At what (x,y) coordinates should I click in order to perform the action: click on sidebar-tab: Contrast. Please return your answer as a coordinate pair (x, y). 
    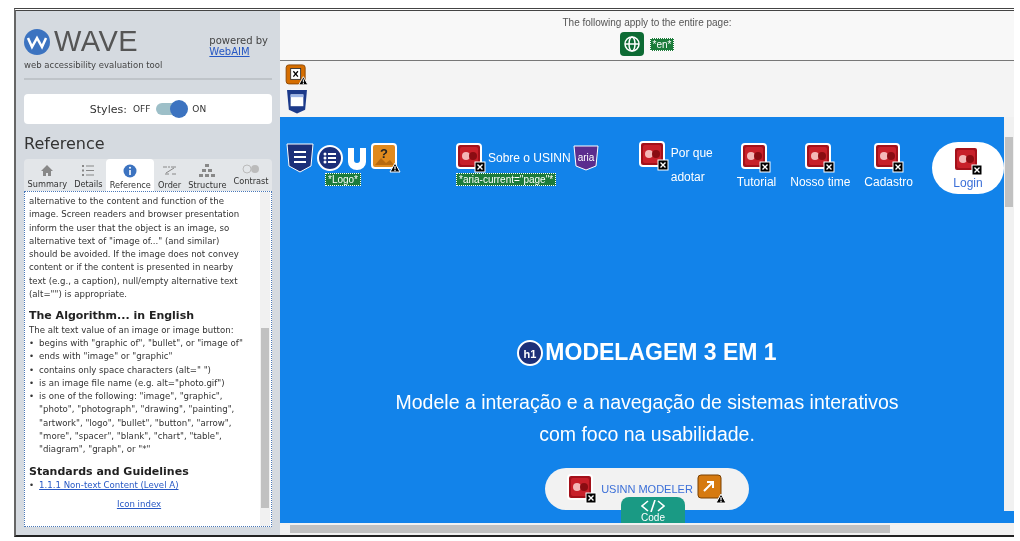
    Looking at the image, I should click on (251, 175).